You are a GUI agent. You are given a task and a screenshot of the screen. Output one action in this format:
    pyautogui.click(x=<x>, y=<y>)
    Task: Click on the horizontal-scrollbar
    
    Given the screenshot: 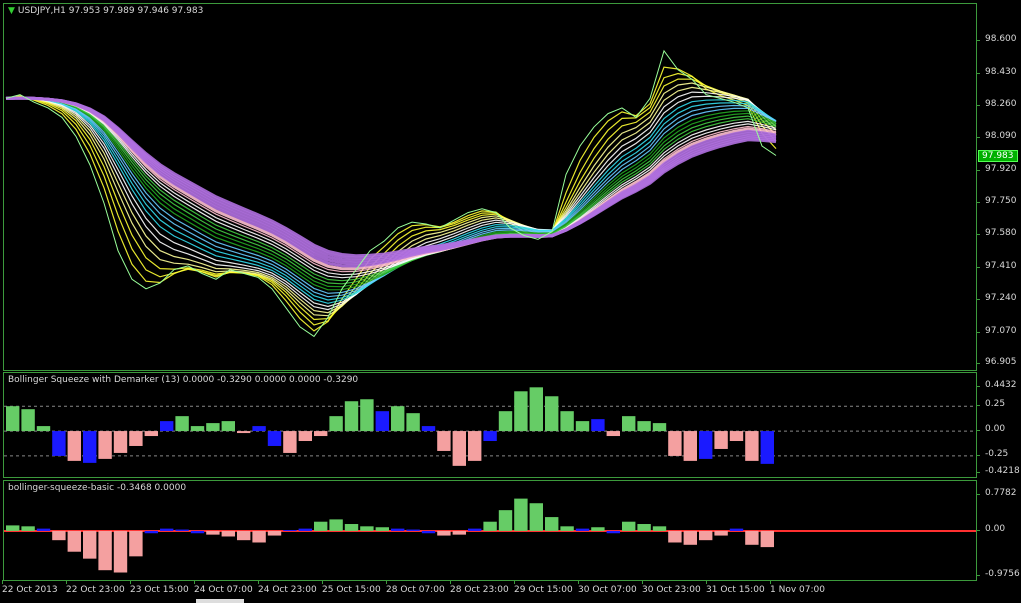 What is the action you would take?
    pyautogui.click(x=220, y=601)
    